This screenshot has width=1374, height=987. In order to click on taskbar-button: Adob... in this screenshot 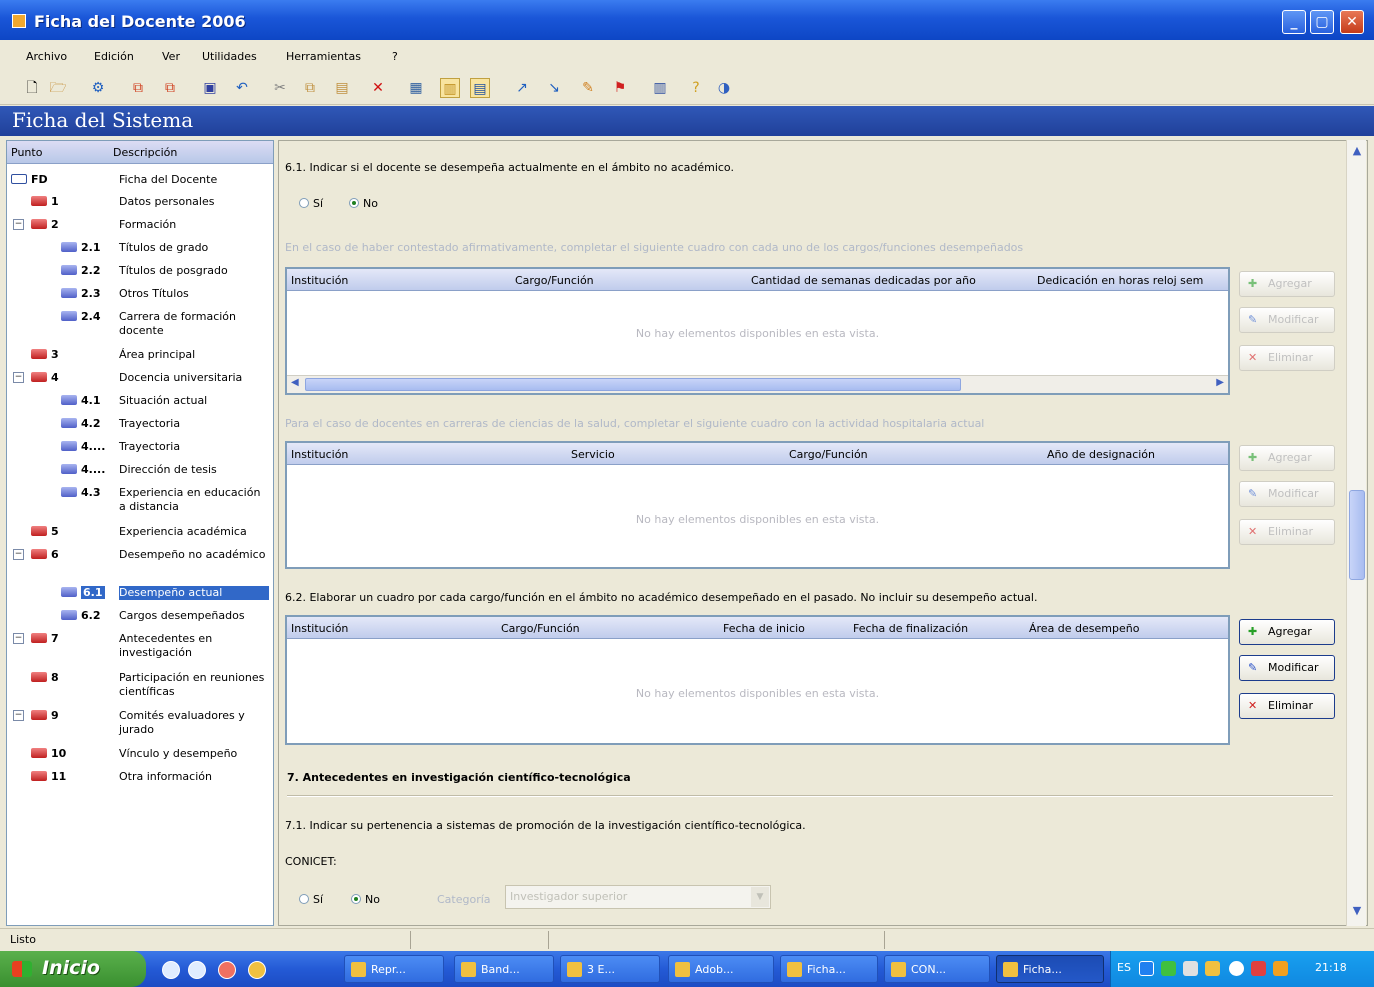, I will do `click(721, 969)`.